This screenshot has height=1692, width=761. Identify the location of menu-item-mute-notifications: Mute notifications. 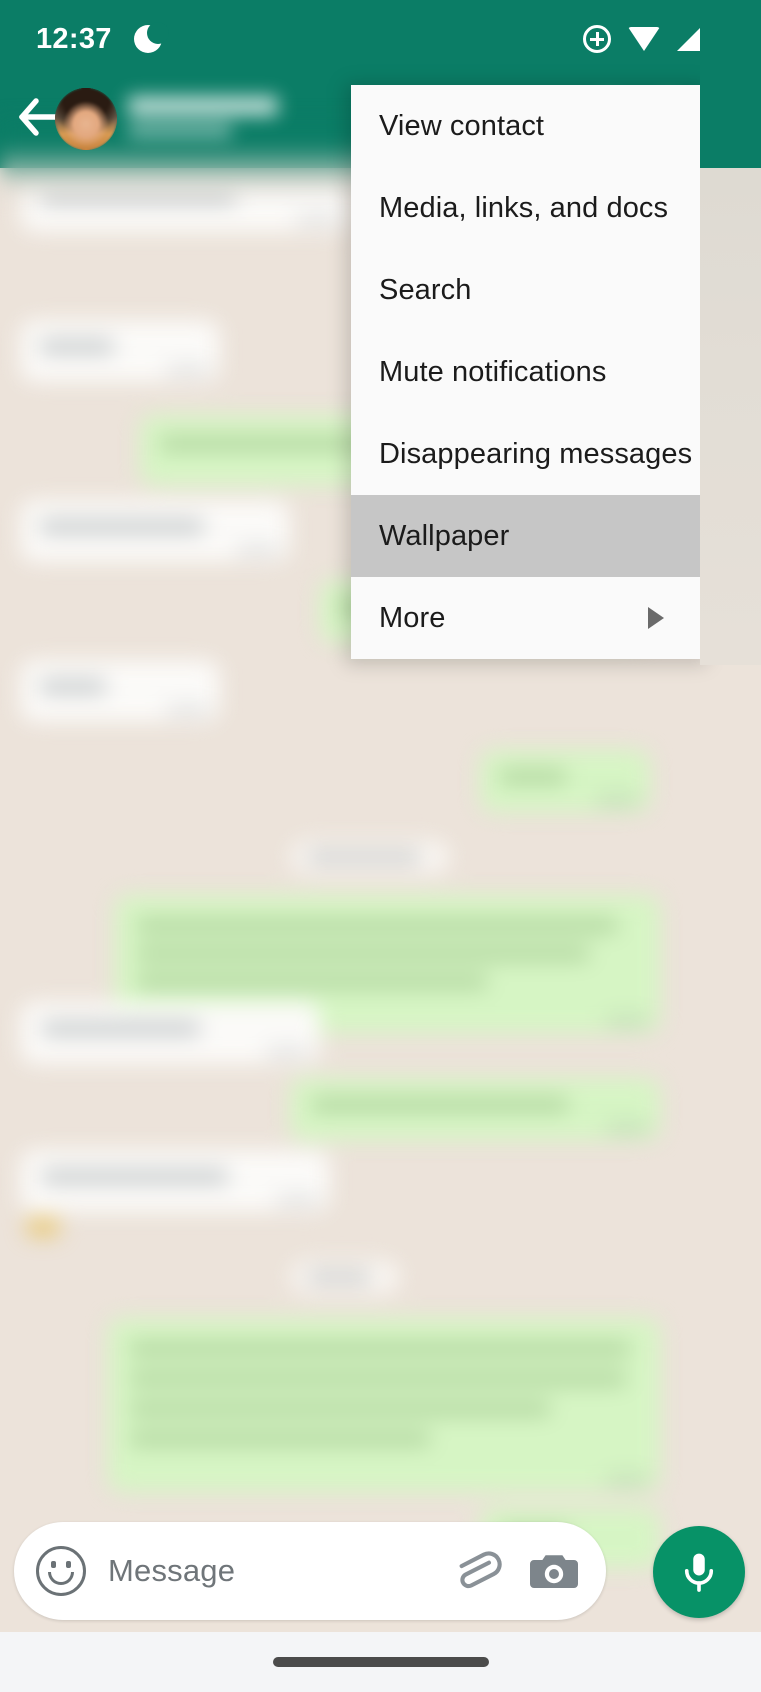
(525, 372).